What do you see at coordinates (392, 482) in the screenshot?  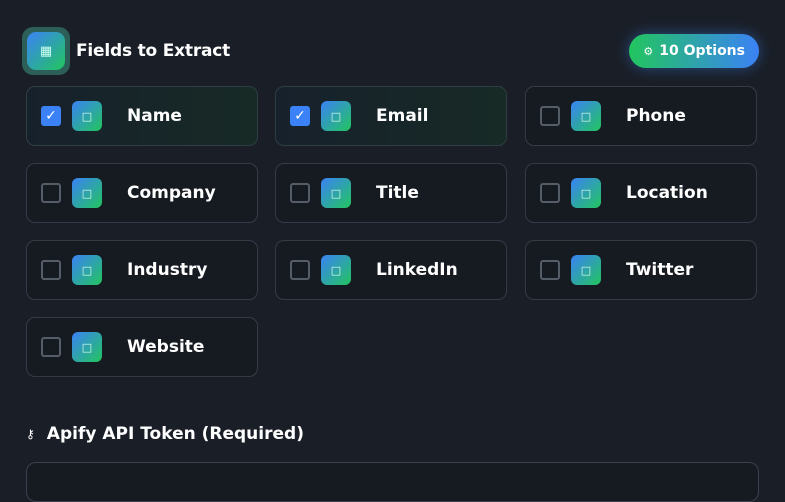 I see `api-token-input` at bounding box center [392, 482].